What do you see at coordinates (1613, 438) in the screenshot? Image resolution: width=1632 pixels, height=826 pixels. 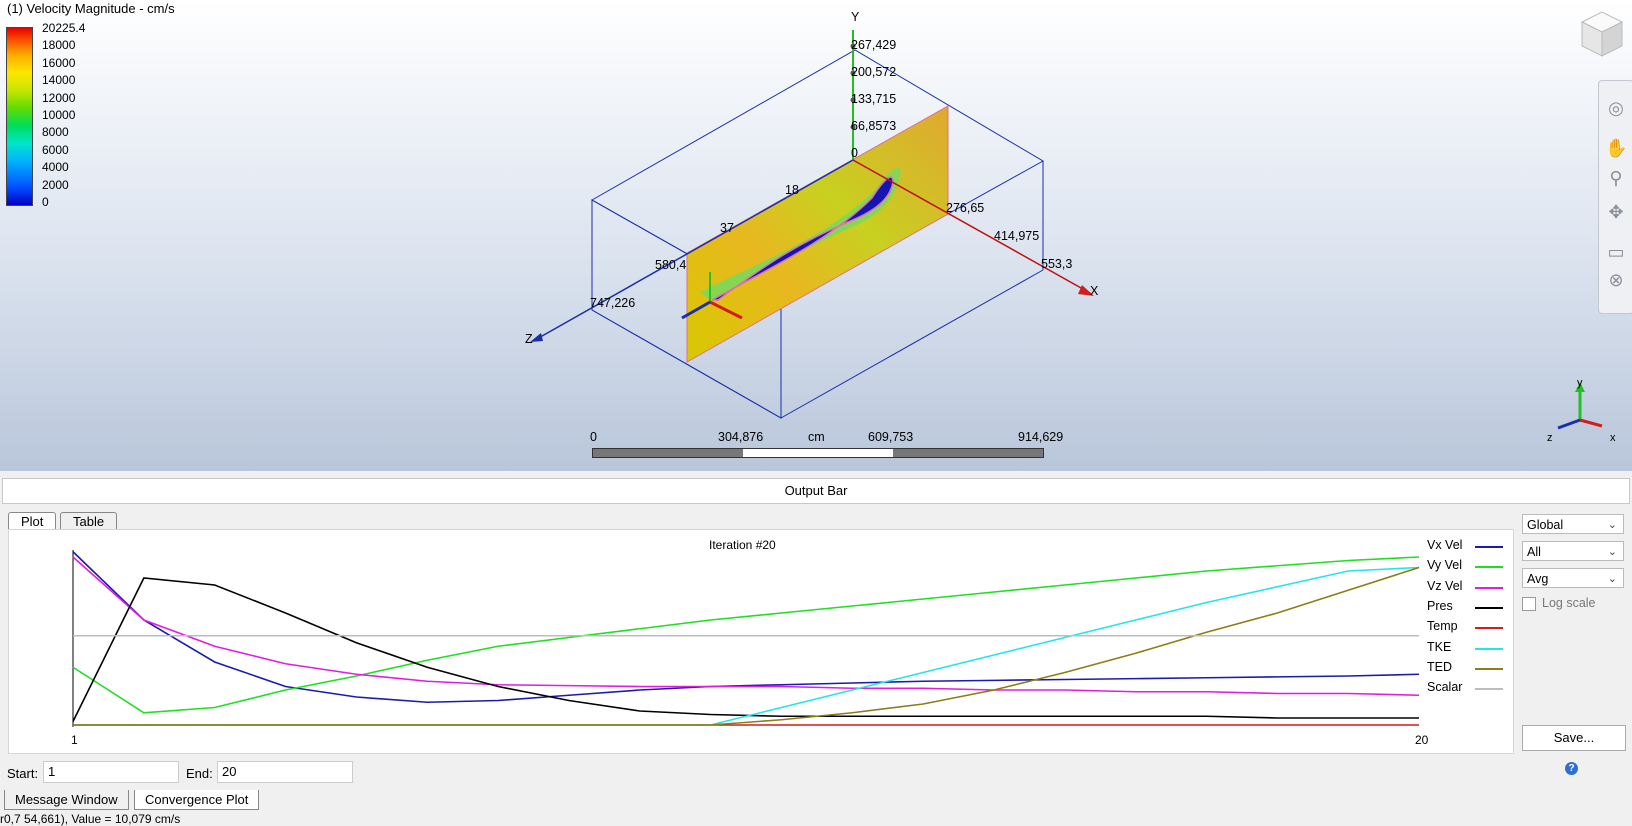 I see `triad-x-label: x` at bounding box center [1613, 438].